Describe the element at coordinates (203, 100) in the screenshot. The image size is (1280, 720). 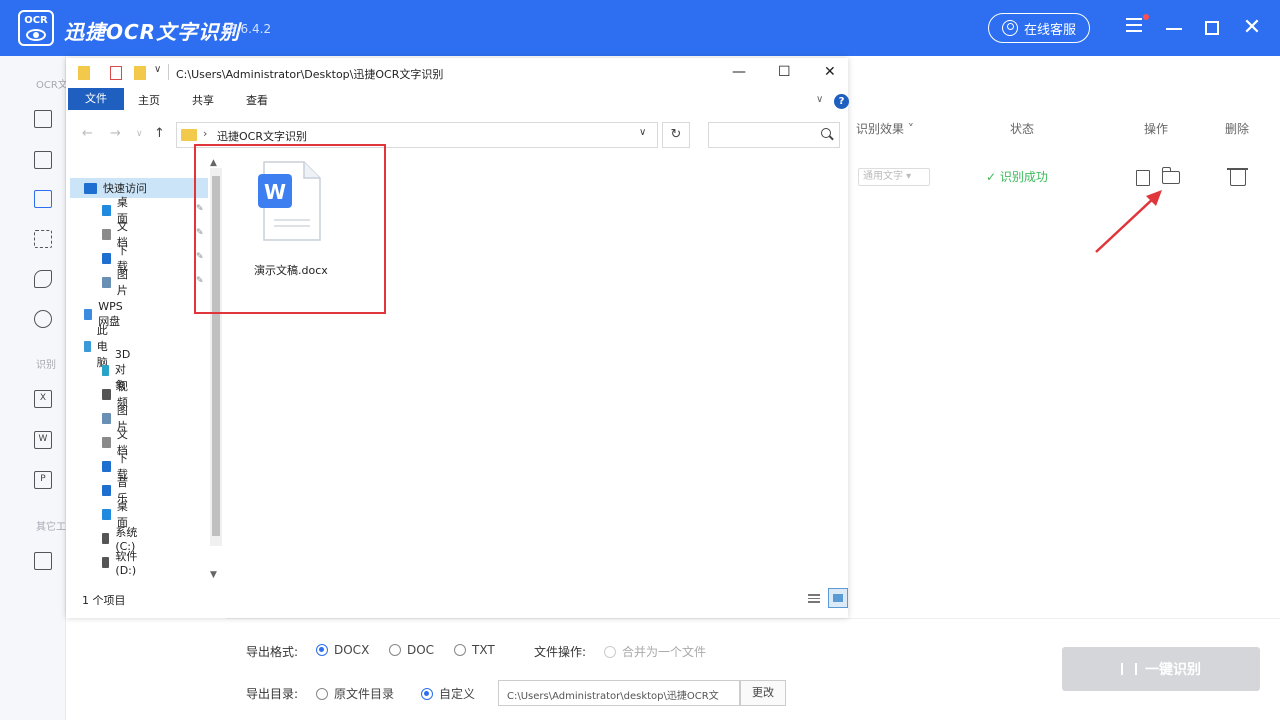
I see `ribbon-tab-share: 共享` at that location.